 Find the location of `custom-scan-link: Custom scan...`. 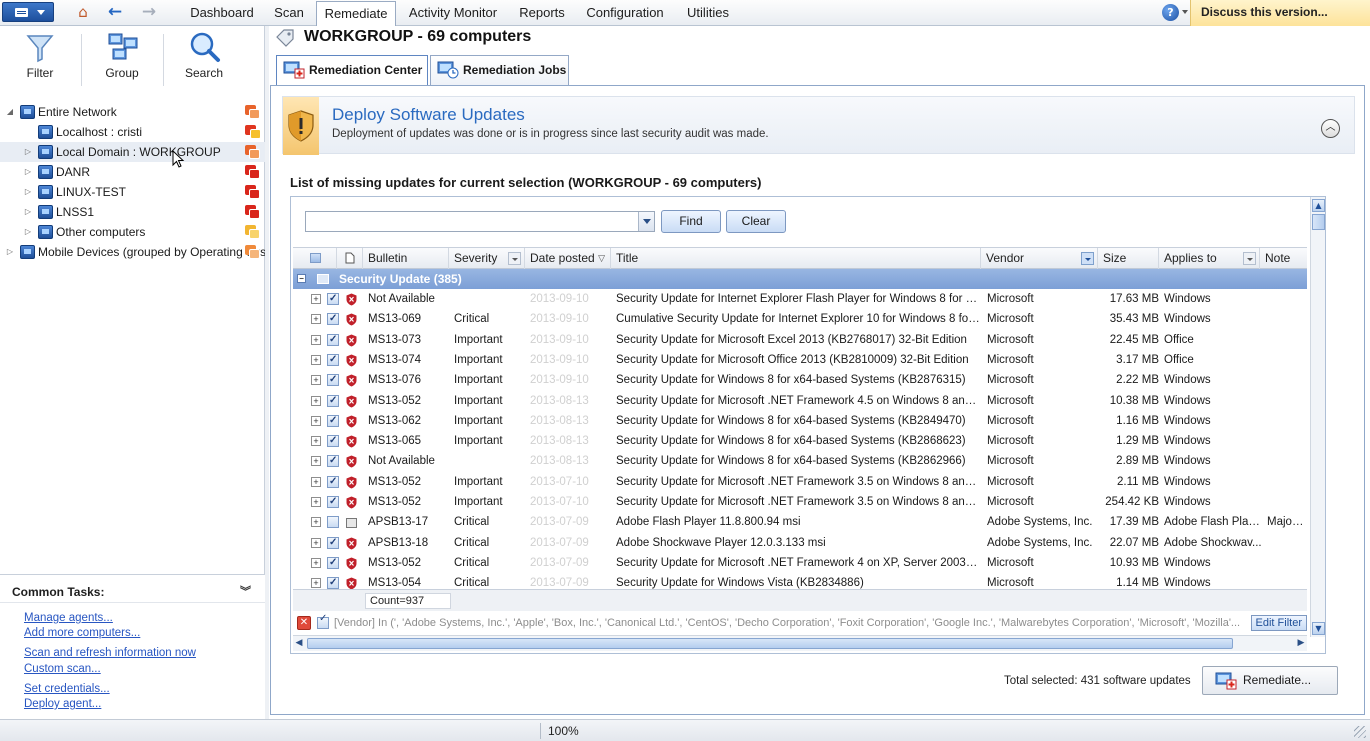

custom-scan-link: Custom scan... is located at coordinates (62, 669).